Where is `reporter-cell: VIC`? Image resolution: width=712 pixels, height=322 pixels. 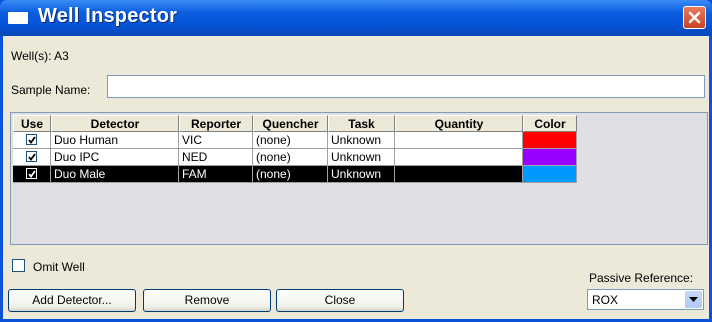
reporter-cell: VIC is located at coordinates (216, 140).